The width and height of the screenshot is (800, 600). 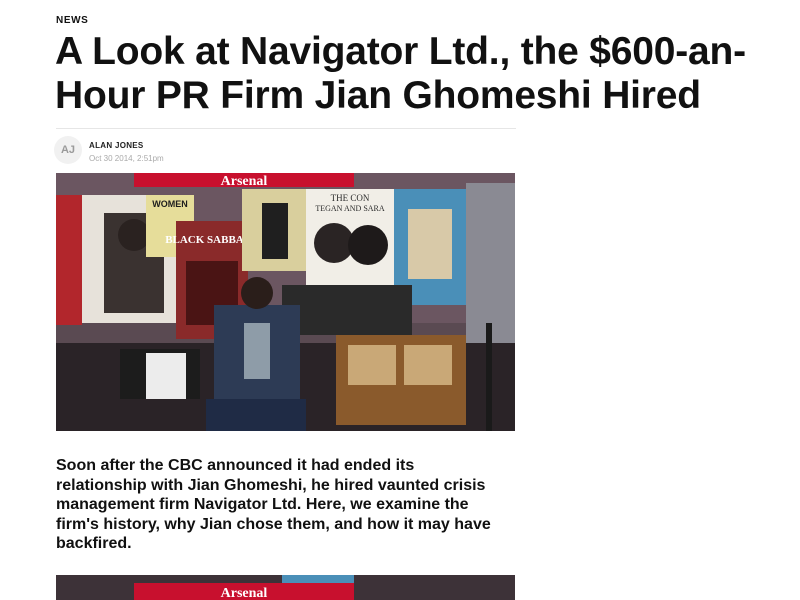 I want to click on second-photo-illustration: Arsenal, so click(x=285, y=587).